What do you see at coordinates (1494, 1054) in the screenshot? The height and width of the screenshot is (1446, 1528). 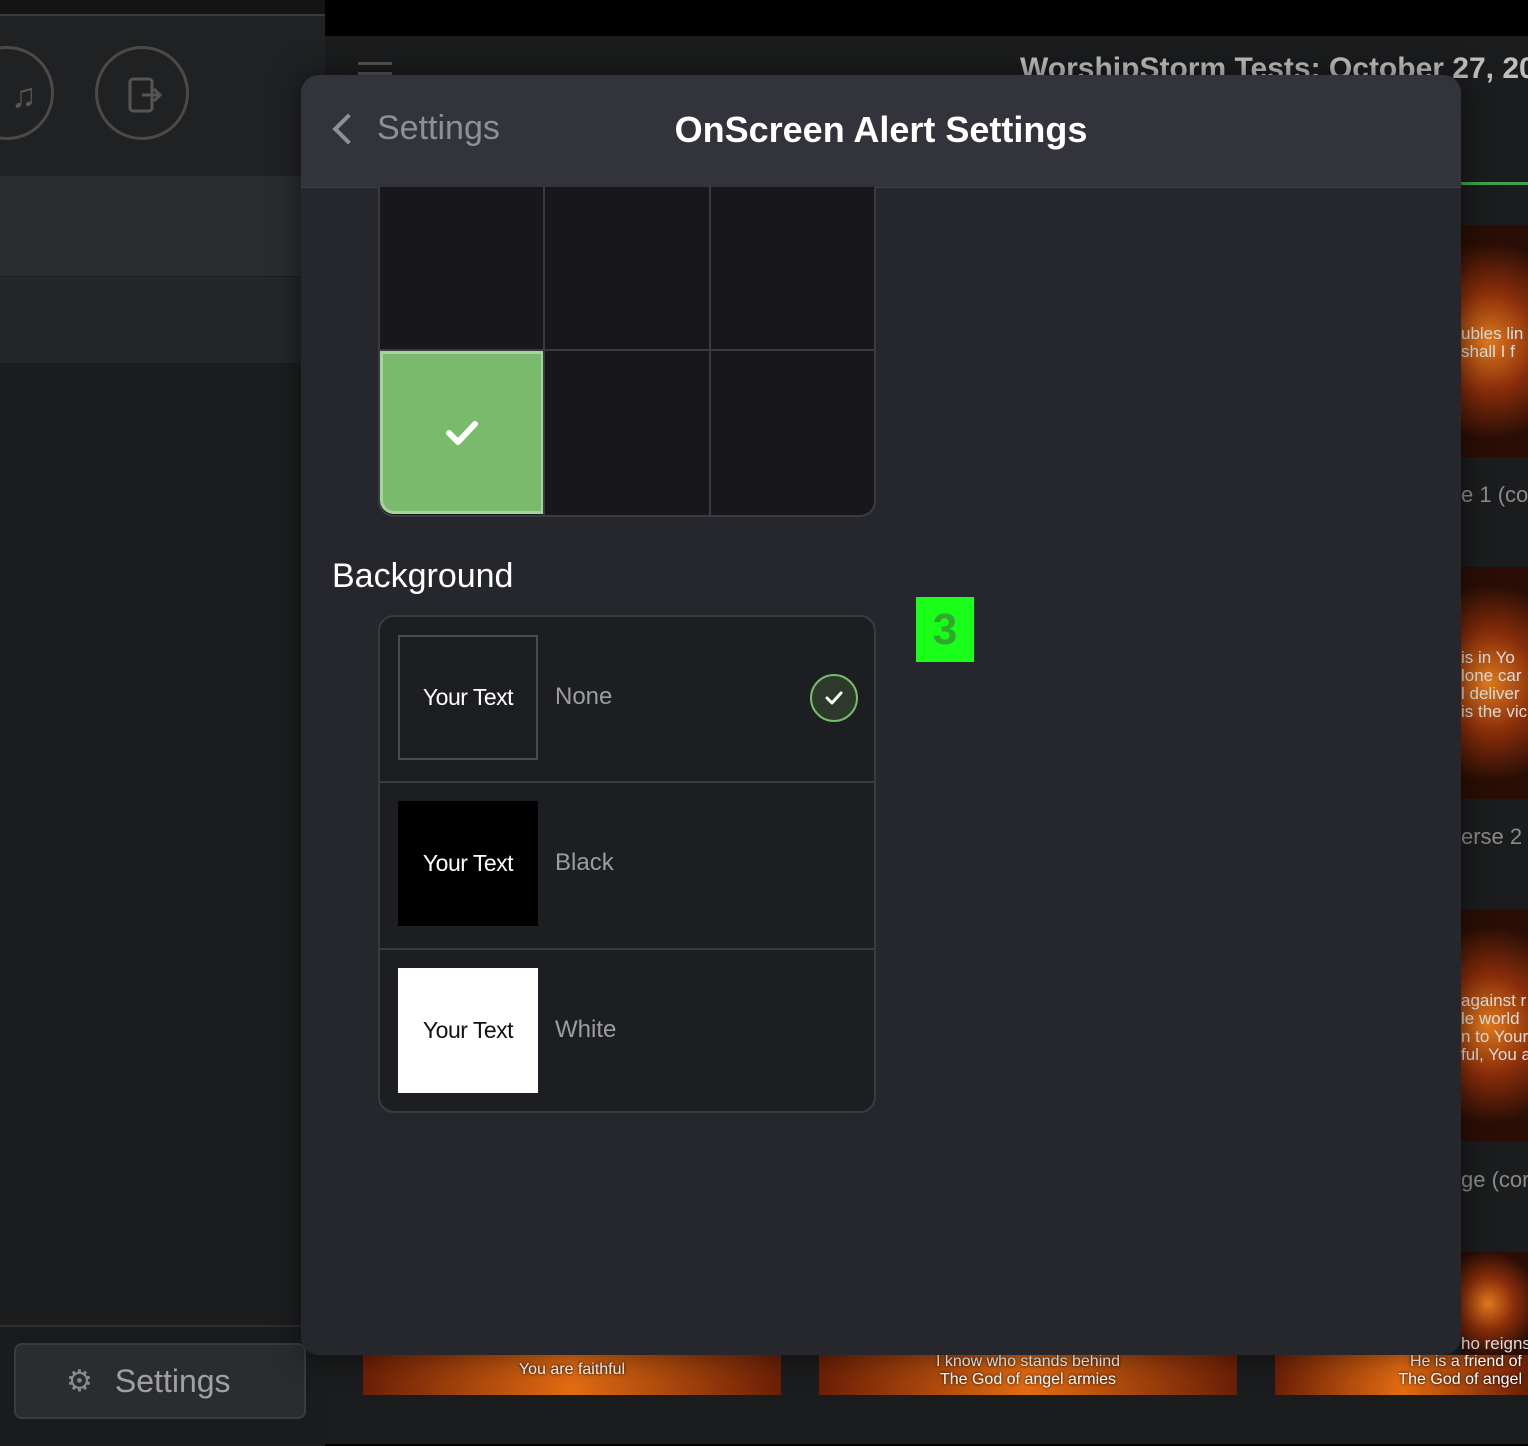 I see `slide-line: ful, You a` at bounding box center [1494, 1054].